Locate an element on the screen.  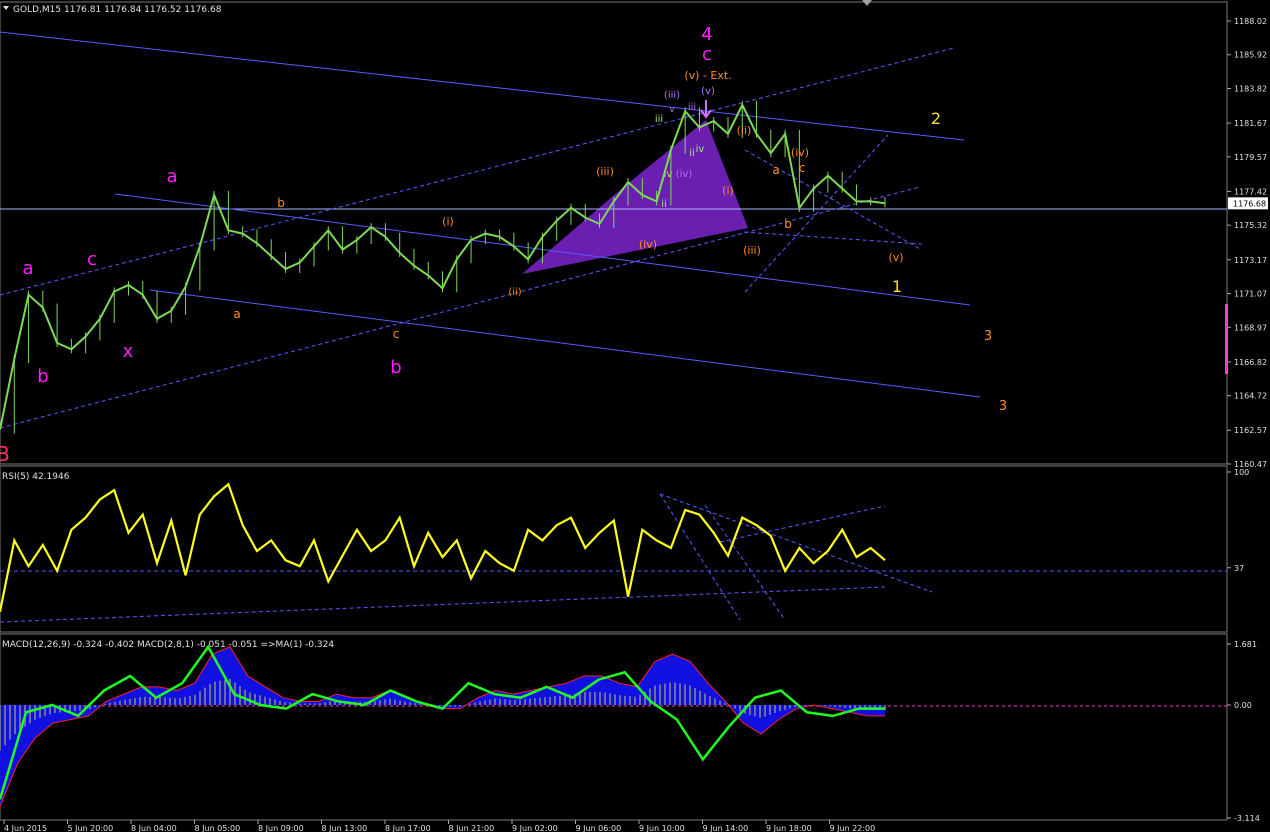
price-y-tick-label: 1173.17 is located at coordinates (1250, 260).